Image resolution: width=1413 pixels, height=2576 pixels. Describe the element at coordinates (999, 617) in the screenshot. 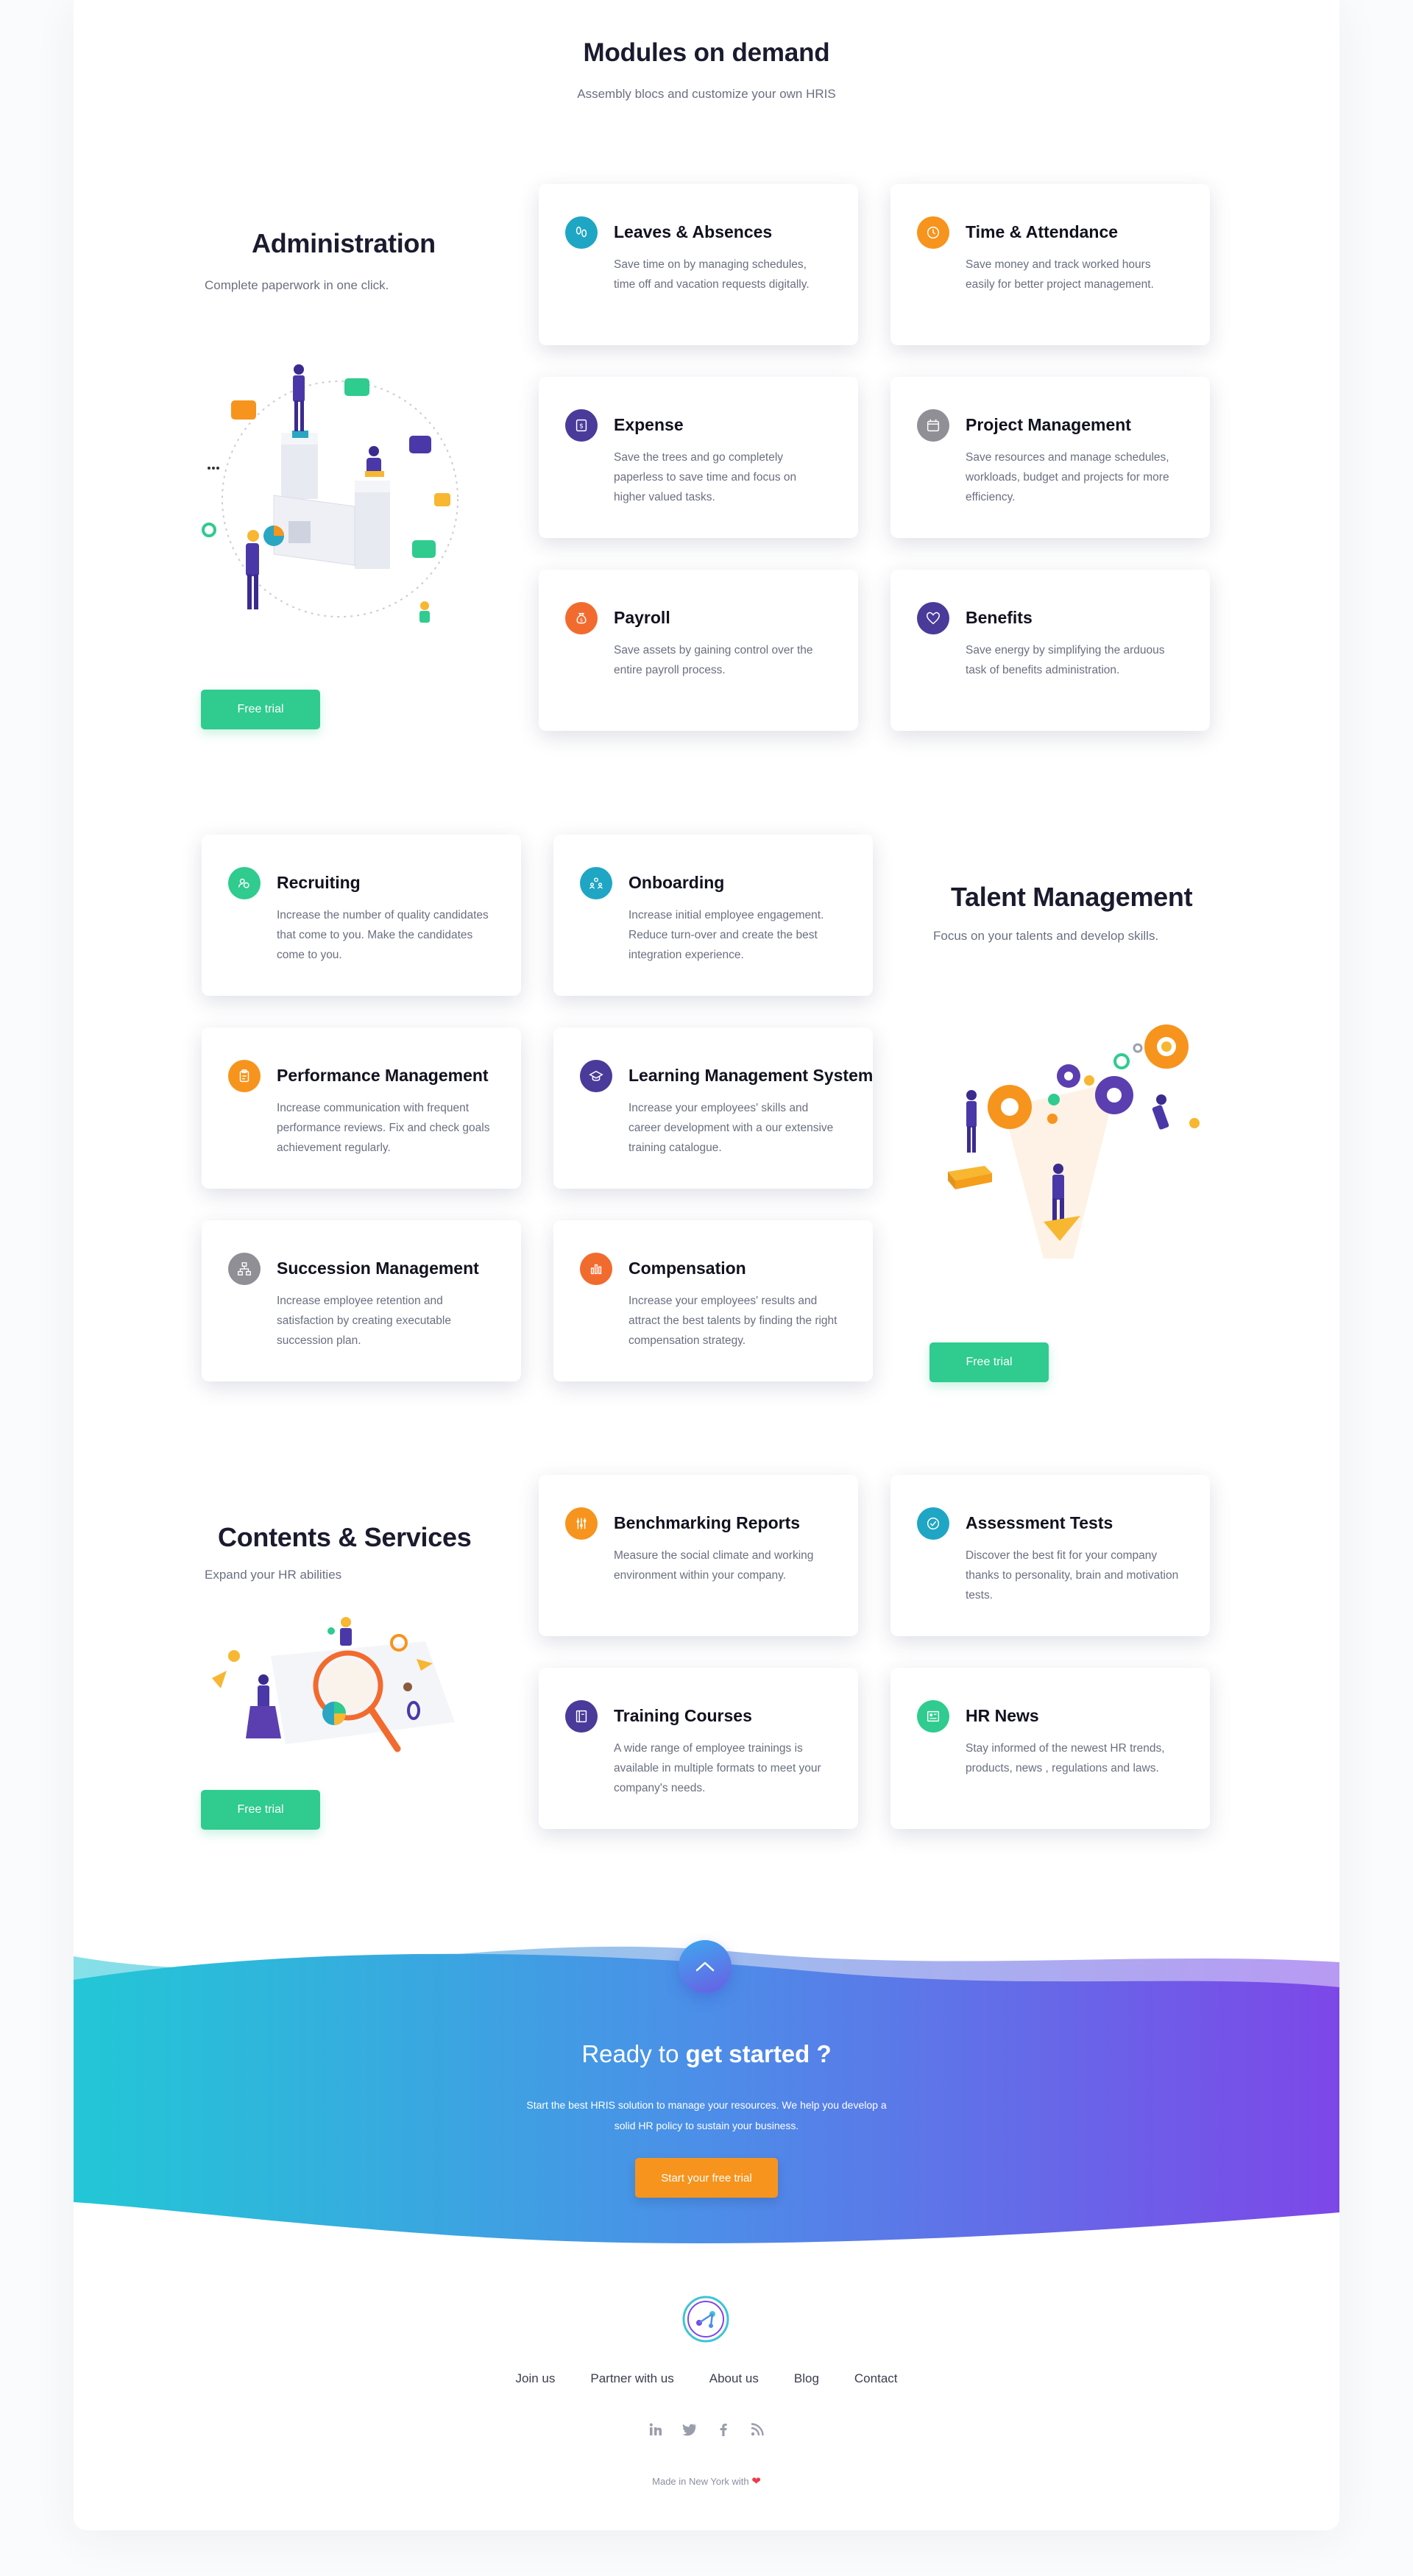

I see `module-card-title: Benefits` at that location.